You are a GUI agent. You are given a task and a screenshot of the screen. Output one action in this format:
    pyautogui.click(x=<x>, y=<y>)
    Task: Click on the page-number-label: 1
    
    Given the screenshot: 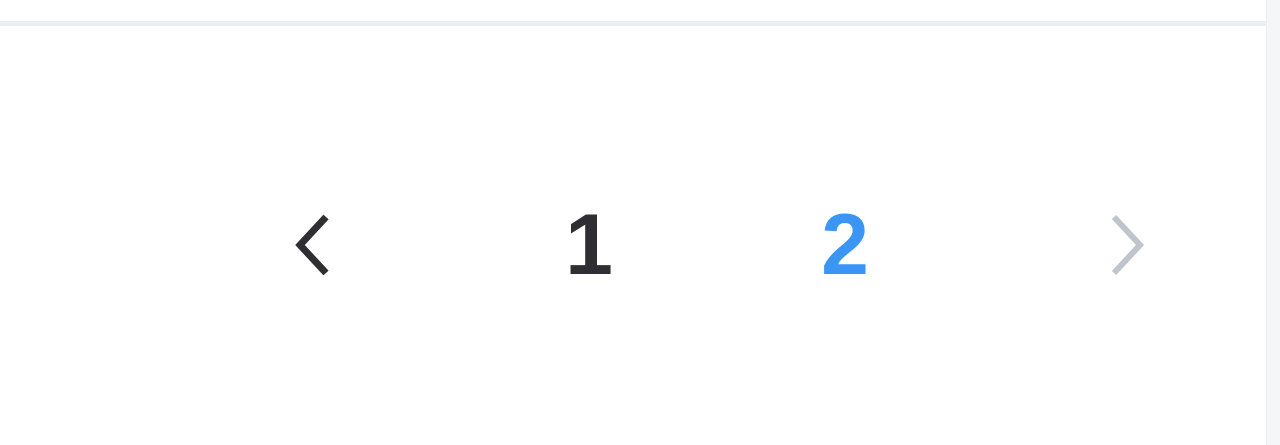 What is the action you would take?
    pyautogui.click(x=589, y=245)
    